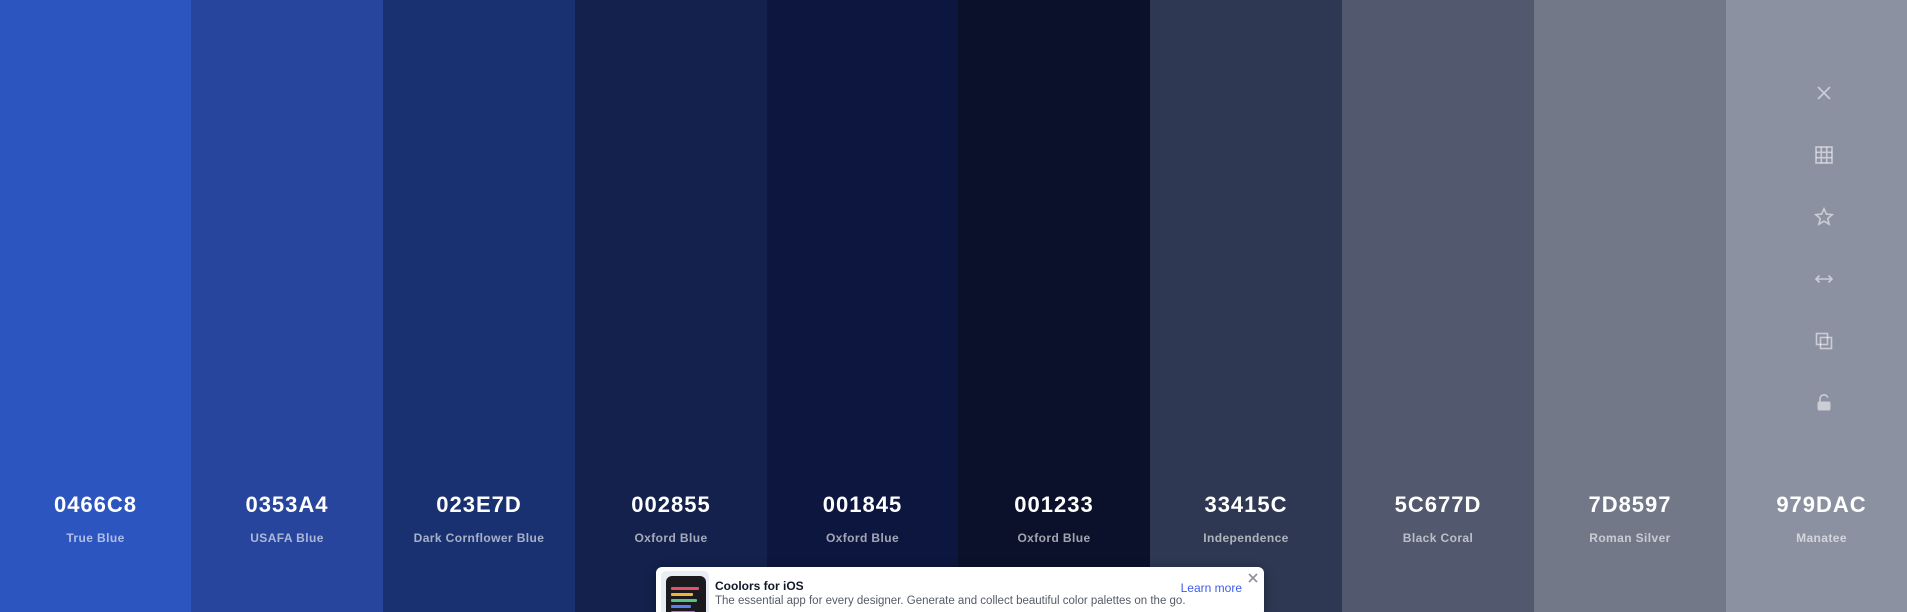  I want to click on hex-code: 001845, so click(862, 505).